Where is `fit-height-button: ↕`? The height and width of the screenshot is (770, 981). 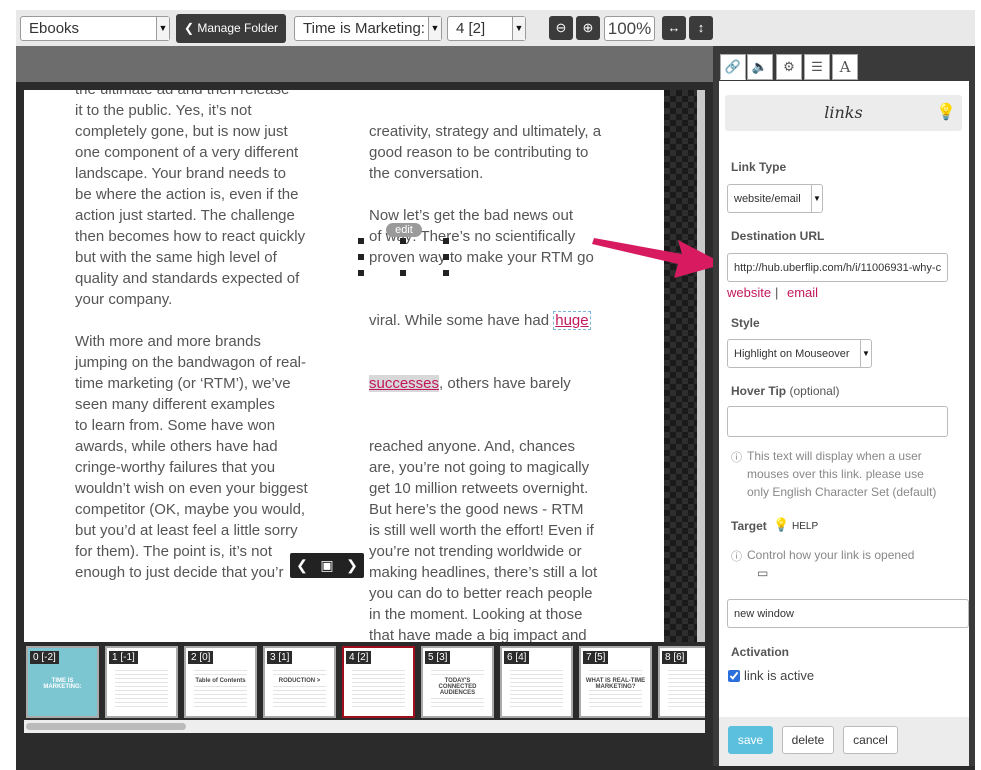
fit-height-button: ↕ is located at coordinates (701, 28).